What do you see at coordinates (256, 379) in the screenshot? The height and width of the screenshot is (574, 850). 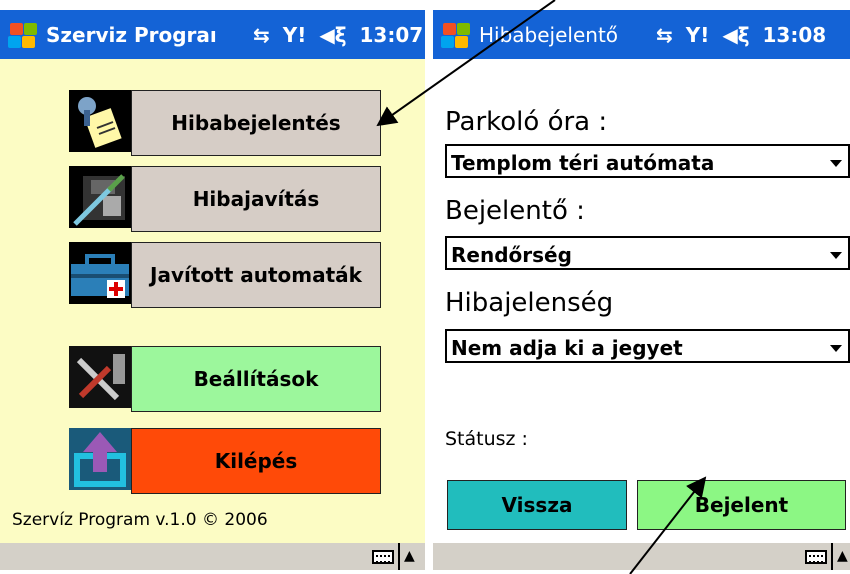 I see `beallitasok-button: Beállítások` at bounding box center [256, 379].